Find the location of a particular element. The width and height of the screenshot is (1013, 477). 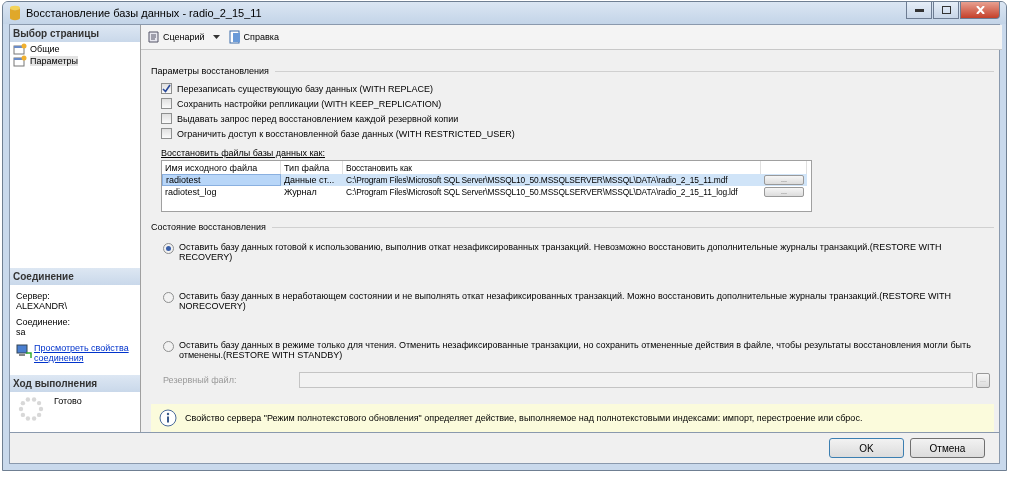

cancel-button: Отмена is located at coordinates (947, 448).